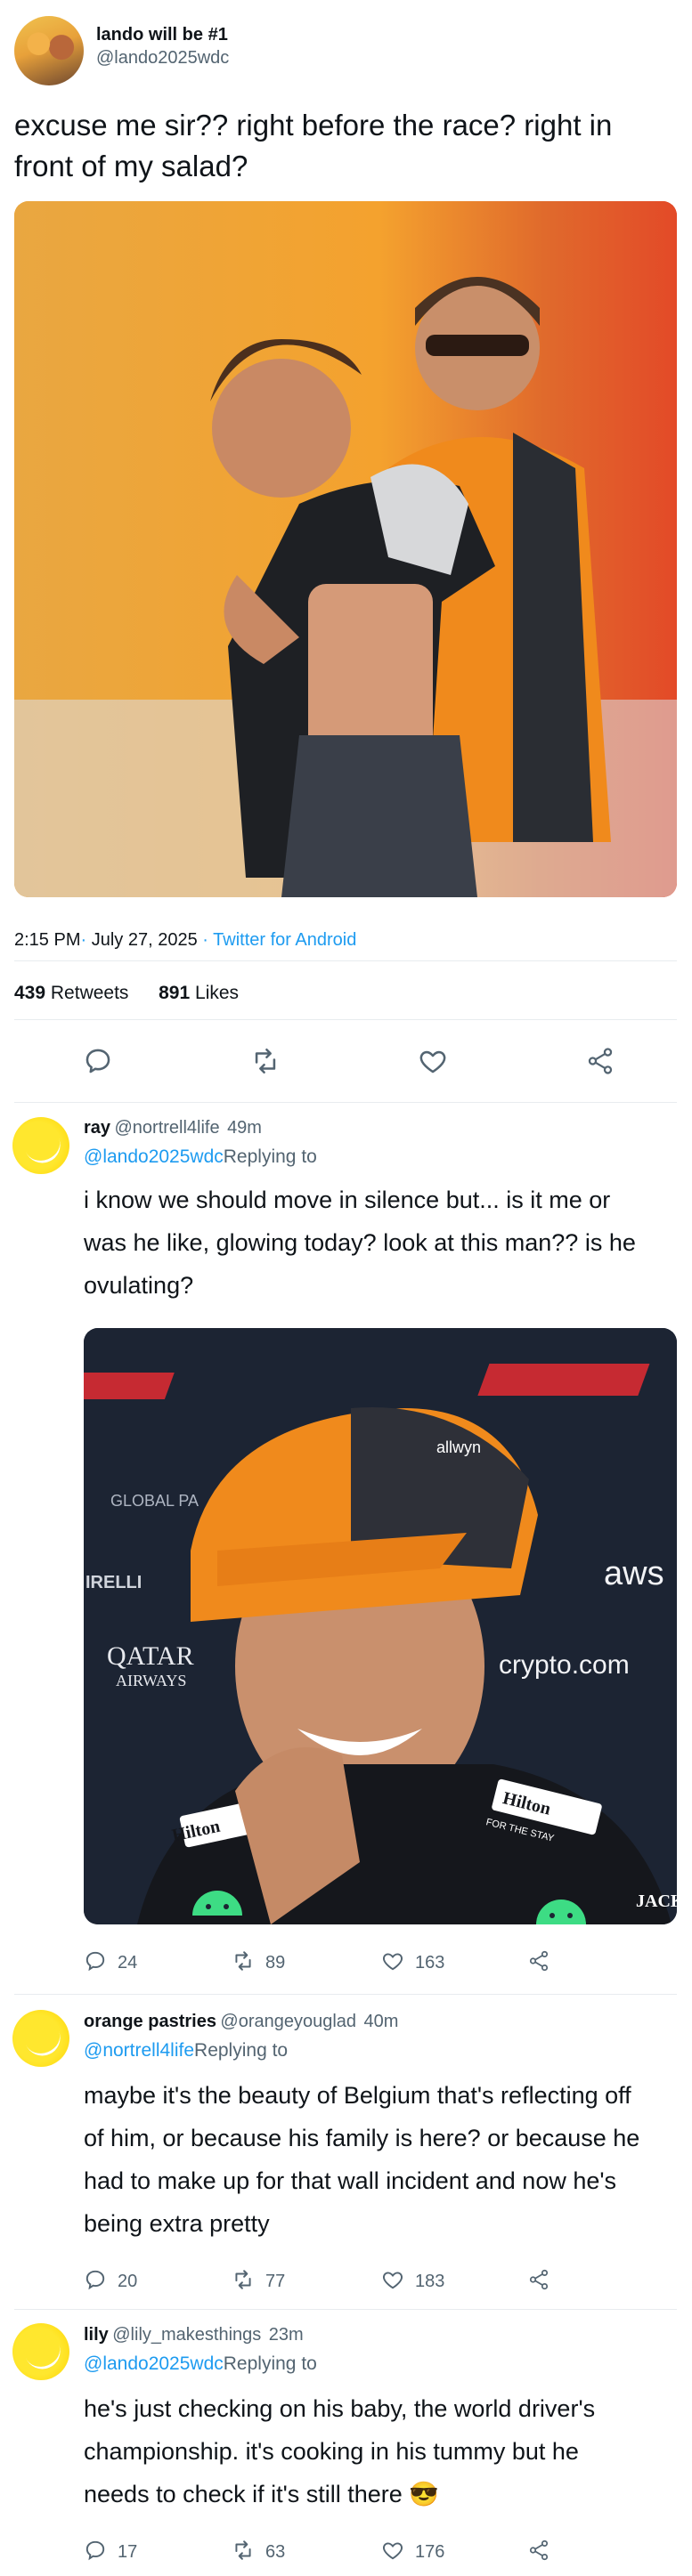  I want to click on reply-author-handle: @lily_makesthings, so click(186, 2335).